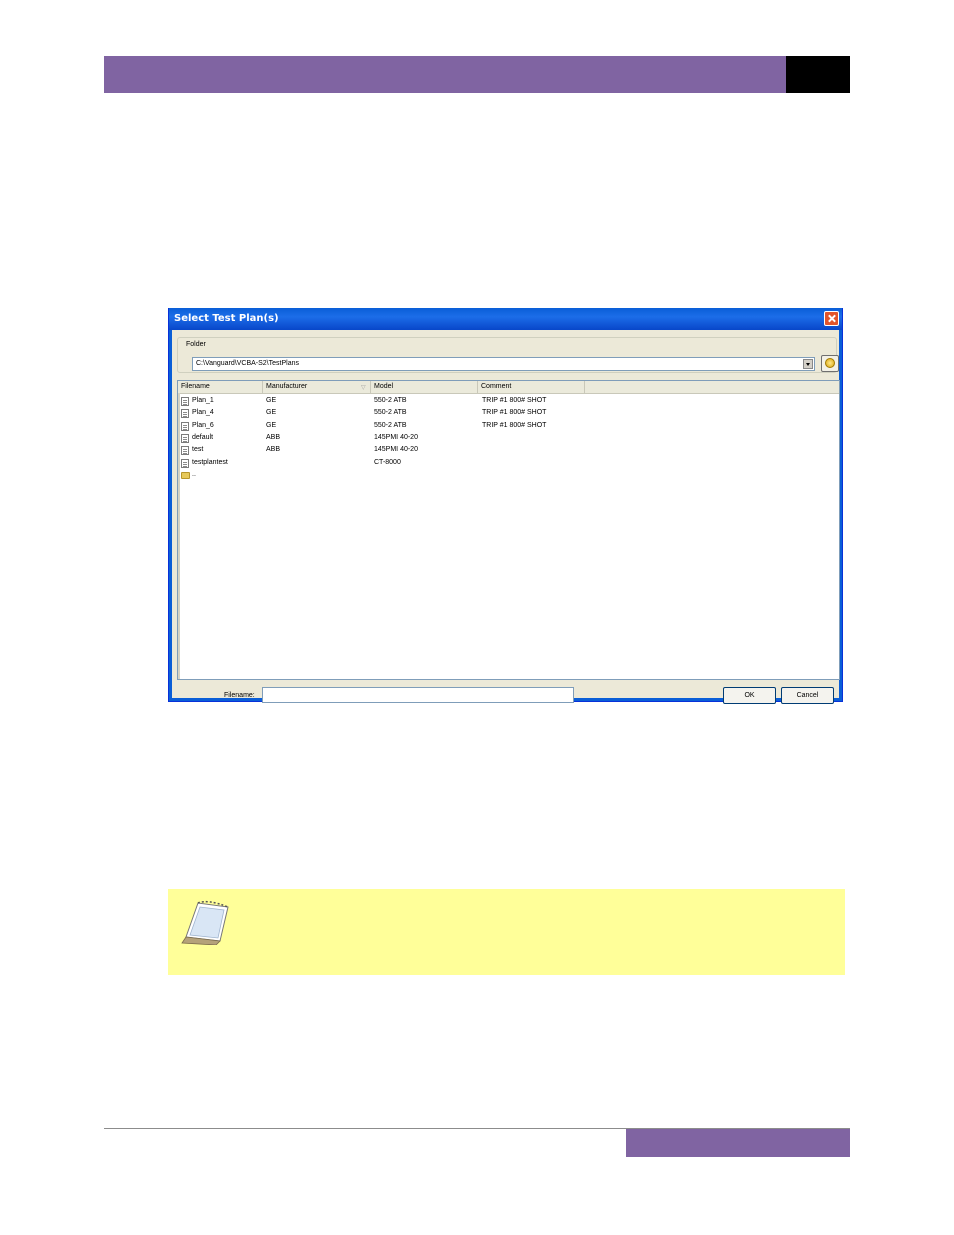  What do you see at coordinates (807, 695) in the screenshot?
I see `cancel-button: Cancel` at bounding box center [807, 695].